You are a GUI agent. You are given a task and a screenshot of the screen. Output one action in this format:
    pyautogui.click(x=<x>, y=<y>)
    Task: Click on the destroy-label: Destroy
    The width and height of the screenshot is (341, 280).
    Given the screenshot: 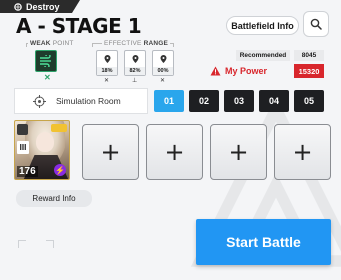 What is the action you would take?
    pyautogui.click(x=43, y=6)
    